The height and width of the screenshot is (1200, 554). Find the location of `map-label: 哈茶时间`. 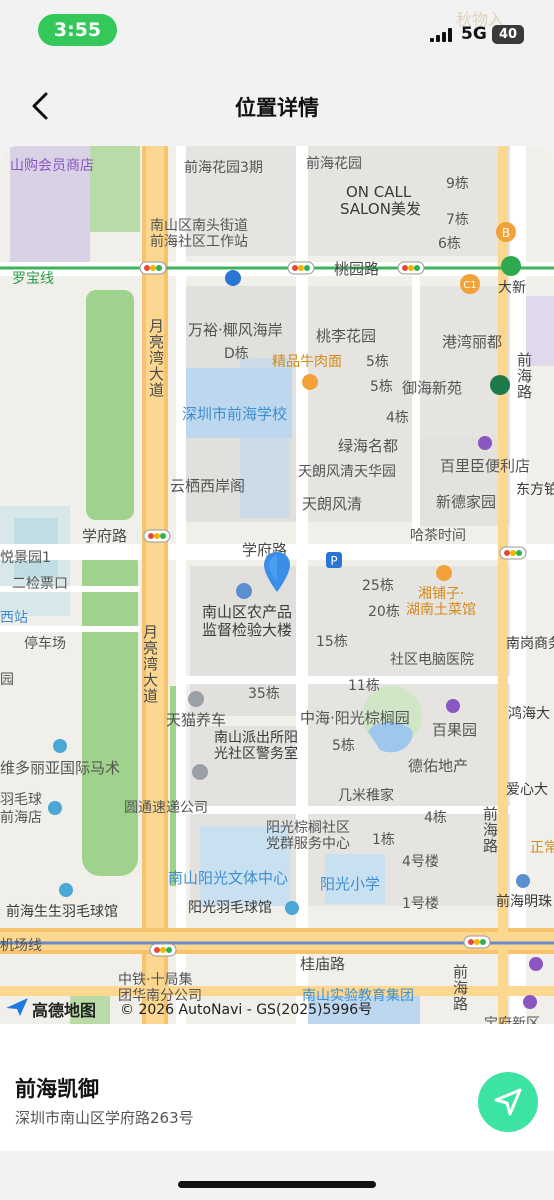

map-label: 哈茶时间 is located at coordinates (438, 536).